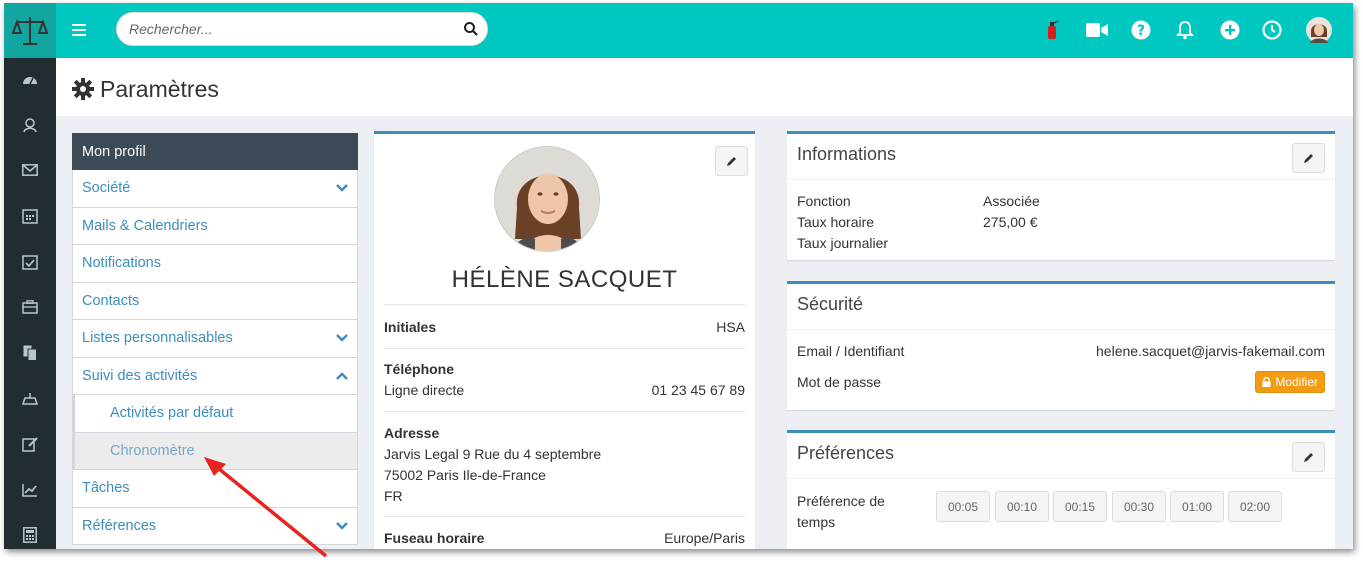 This screenshot has width=1363, height=562. I want to click on menu-item-label: Chronomètre, so click(152, 450).